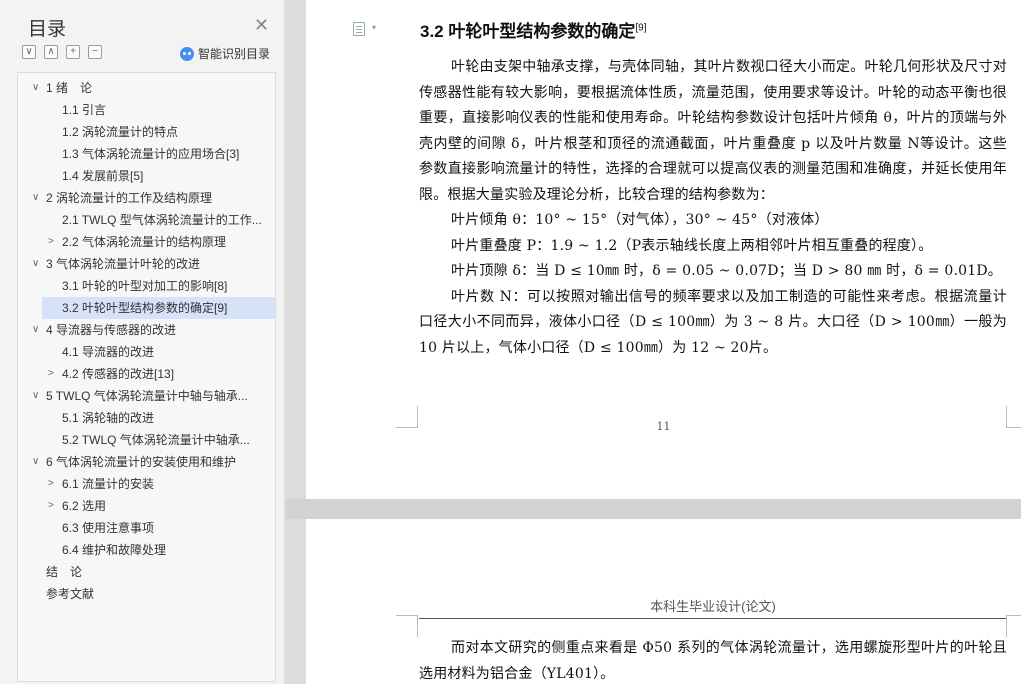 The width and height of the screenshot is (1021, 684). What do you see at coordinates (146, 594) in the screenshot?
I see `toc-item: 参考文献` at bounding box center [146, 594].